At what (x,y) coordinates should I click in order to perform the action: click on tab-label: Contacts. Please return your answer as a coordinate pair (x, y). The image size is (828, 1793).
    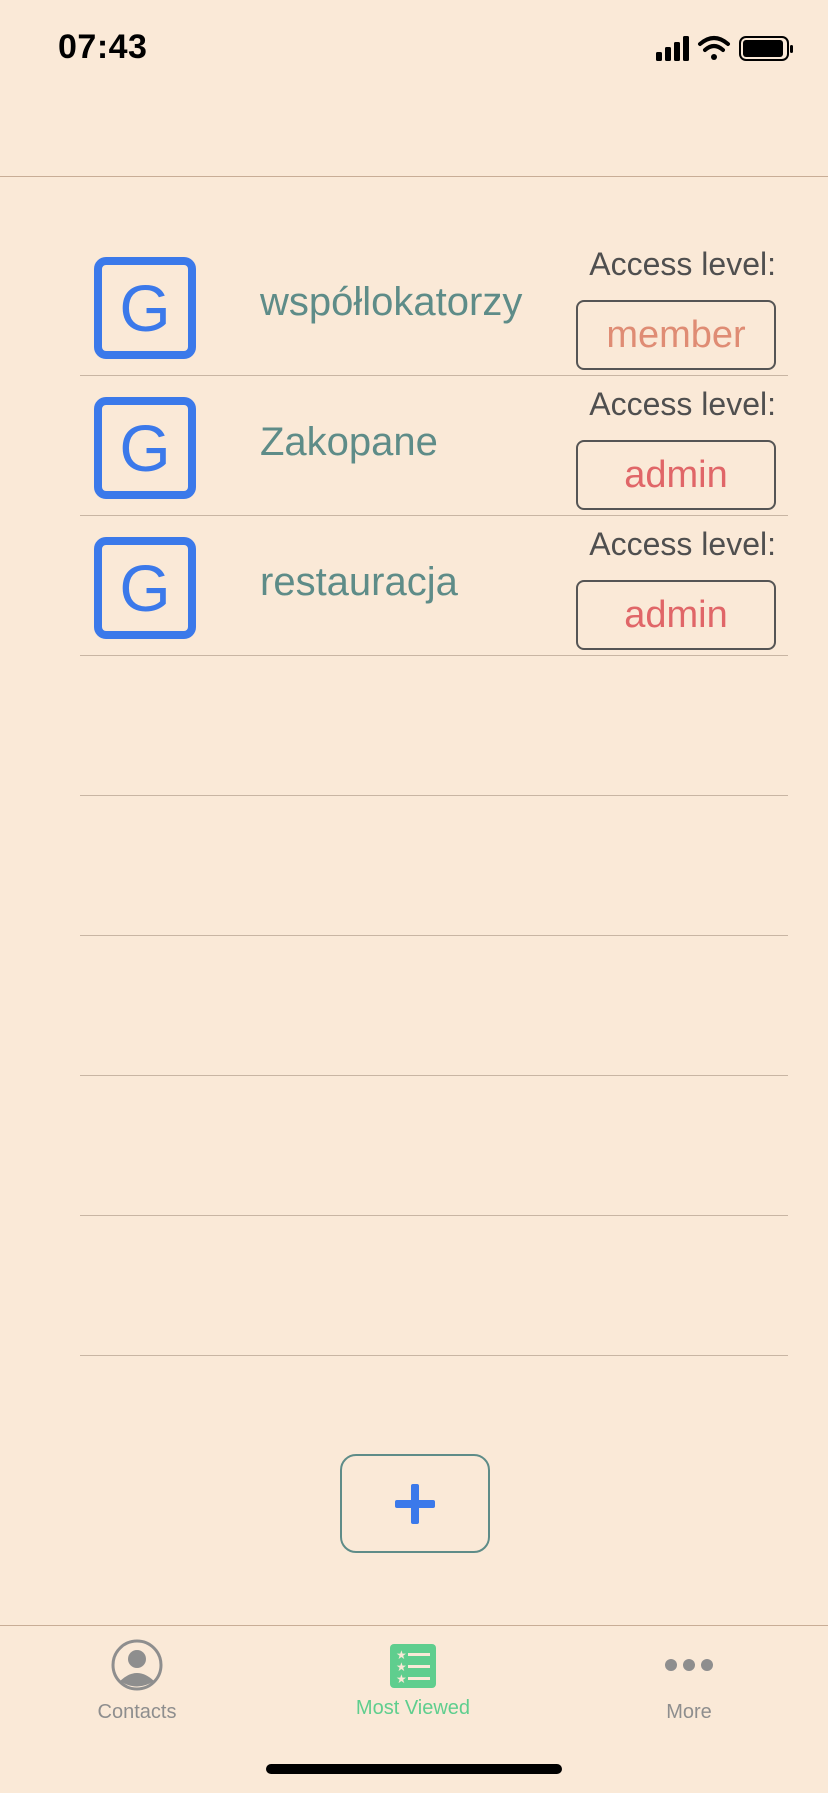
    Looking at the image, I should click on (137, 1712).